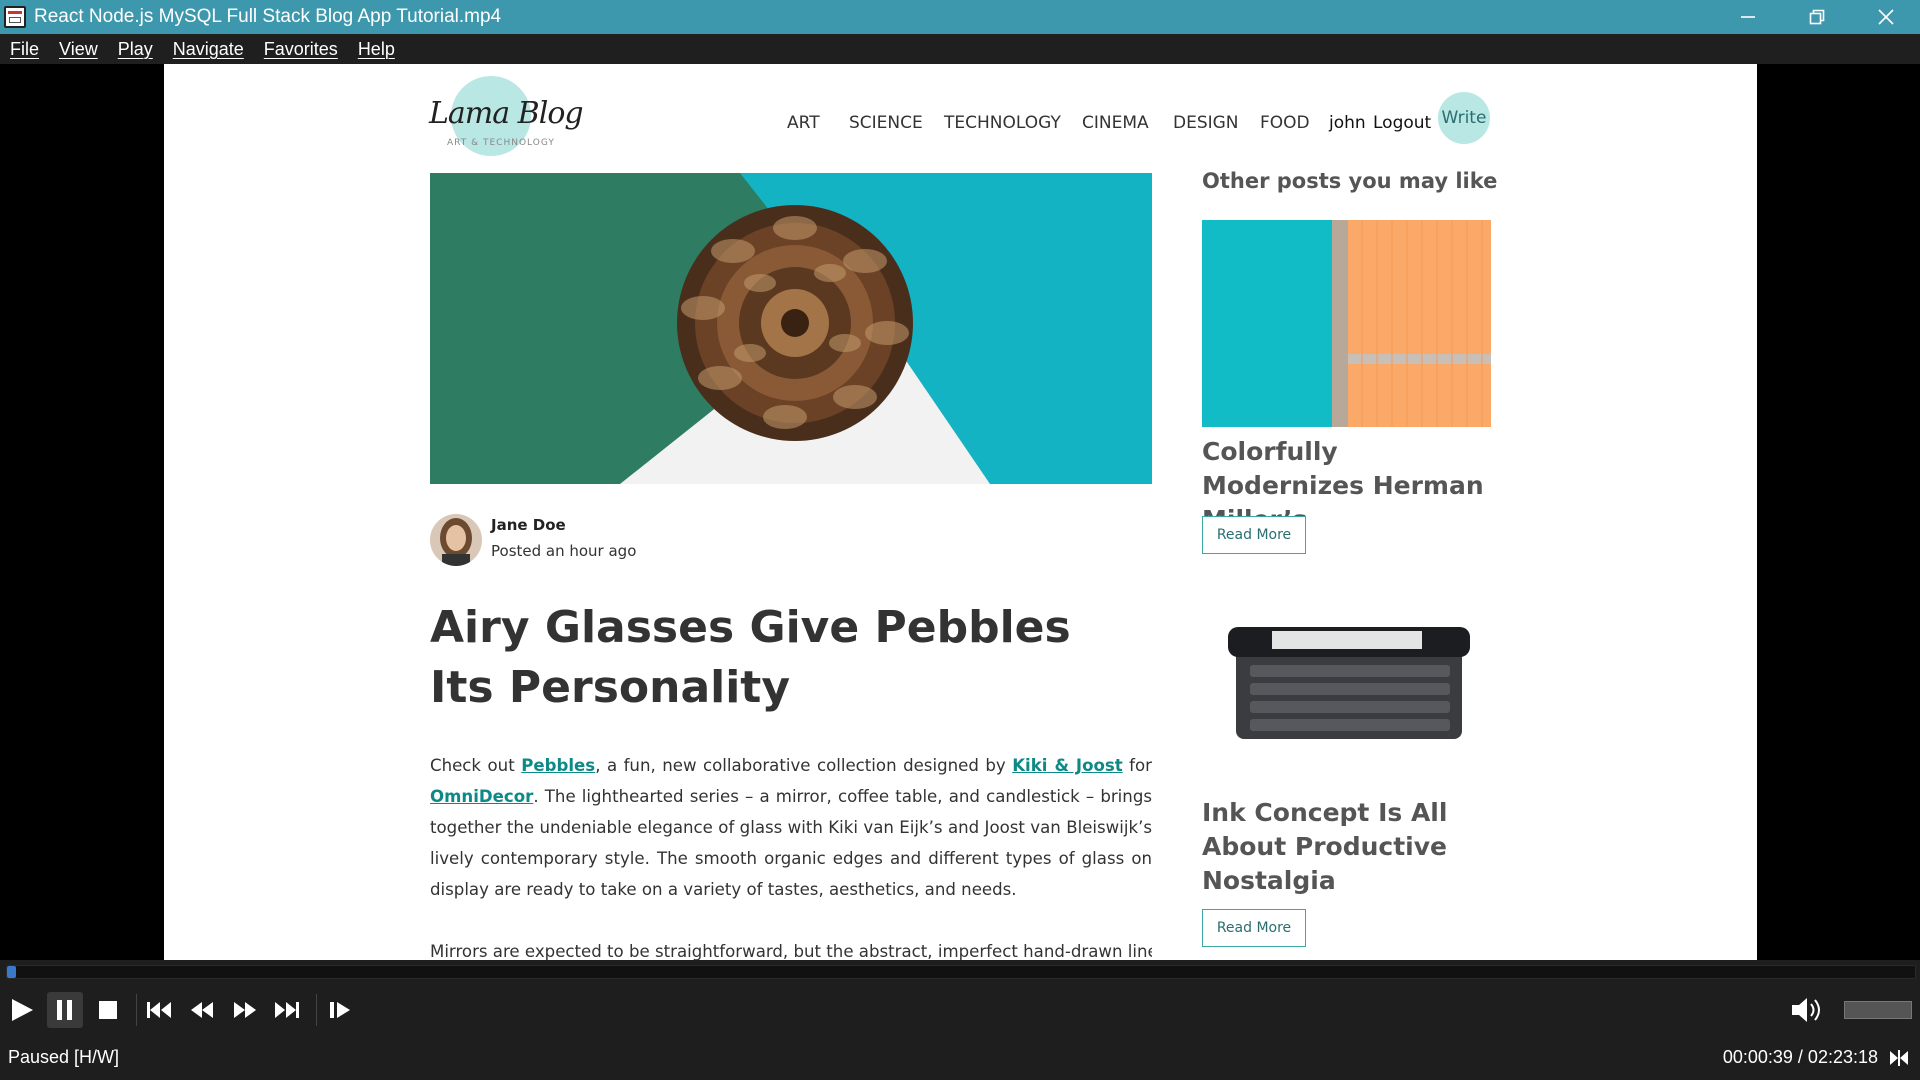 The height and width of the screenshot is (1080, 1920). I want to click on close-icon, so click(1885, 17).